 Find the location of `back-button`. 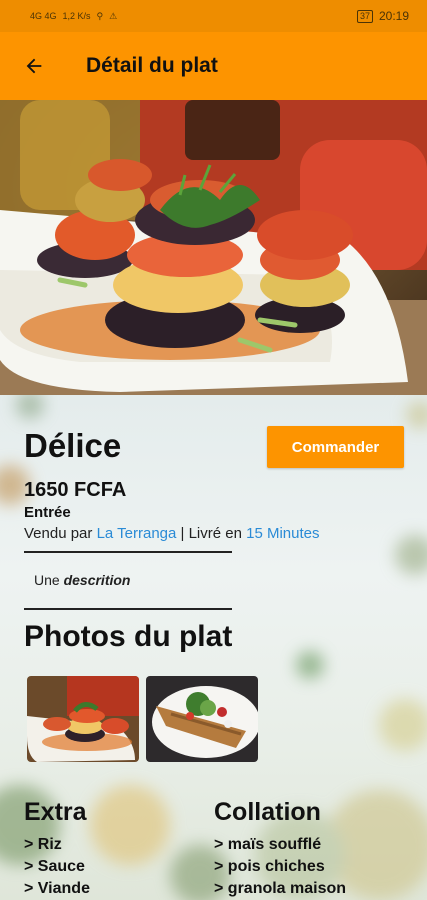

back-button is located at coordinates (34, 66).